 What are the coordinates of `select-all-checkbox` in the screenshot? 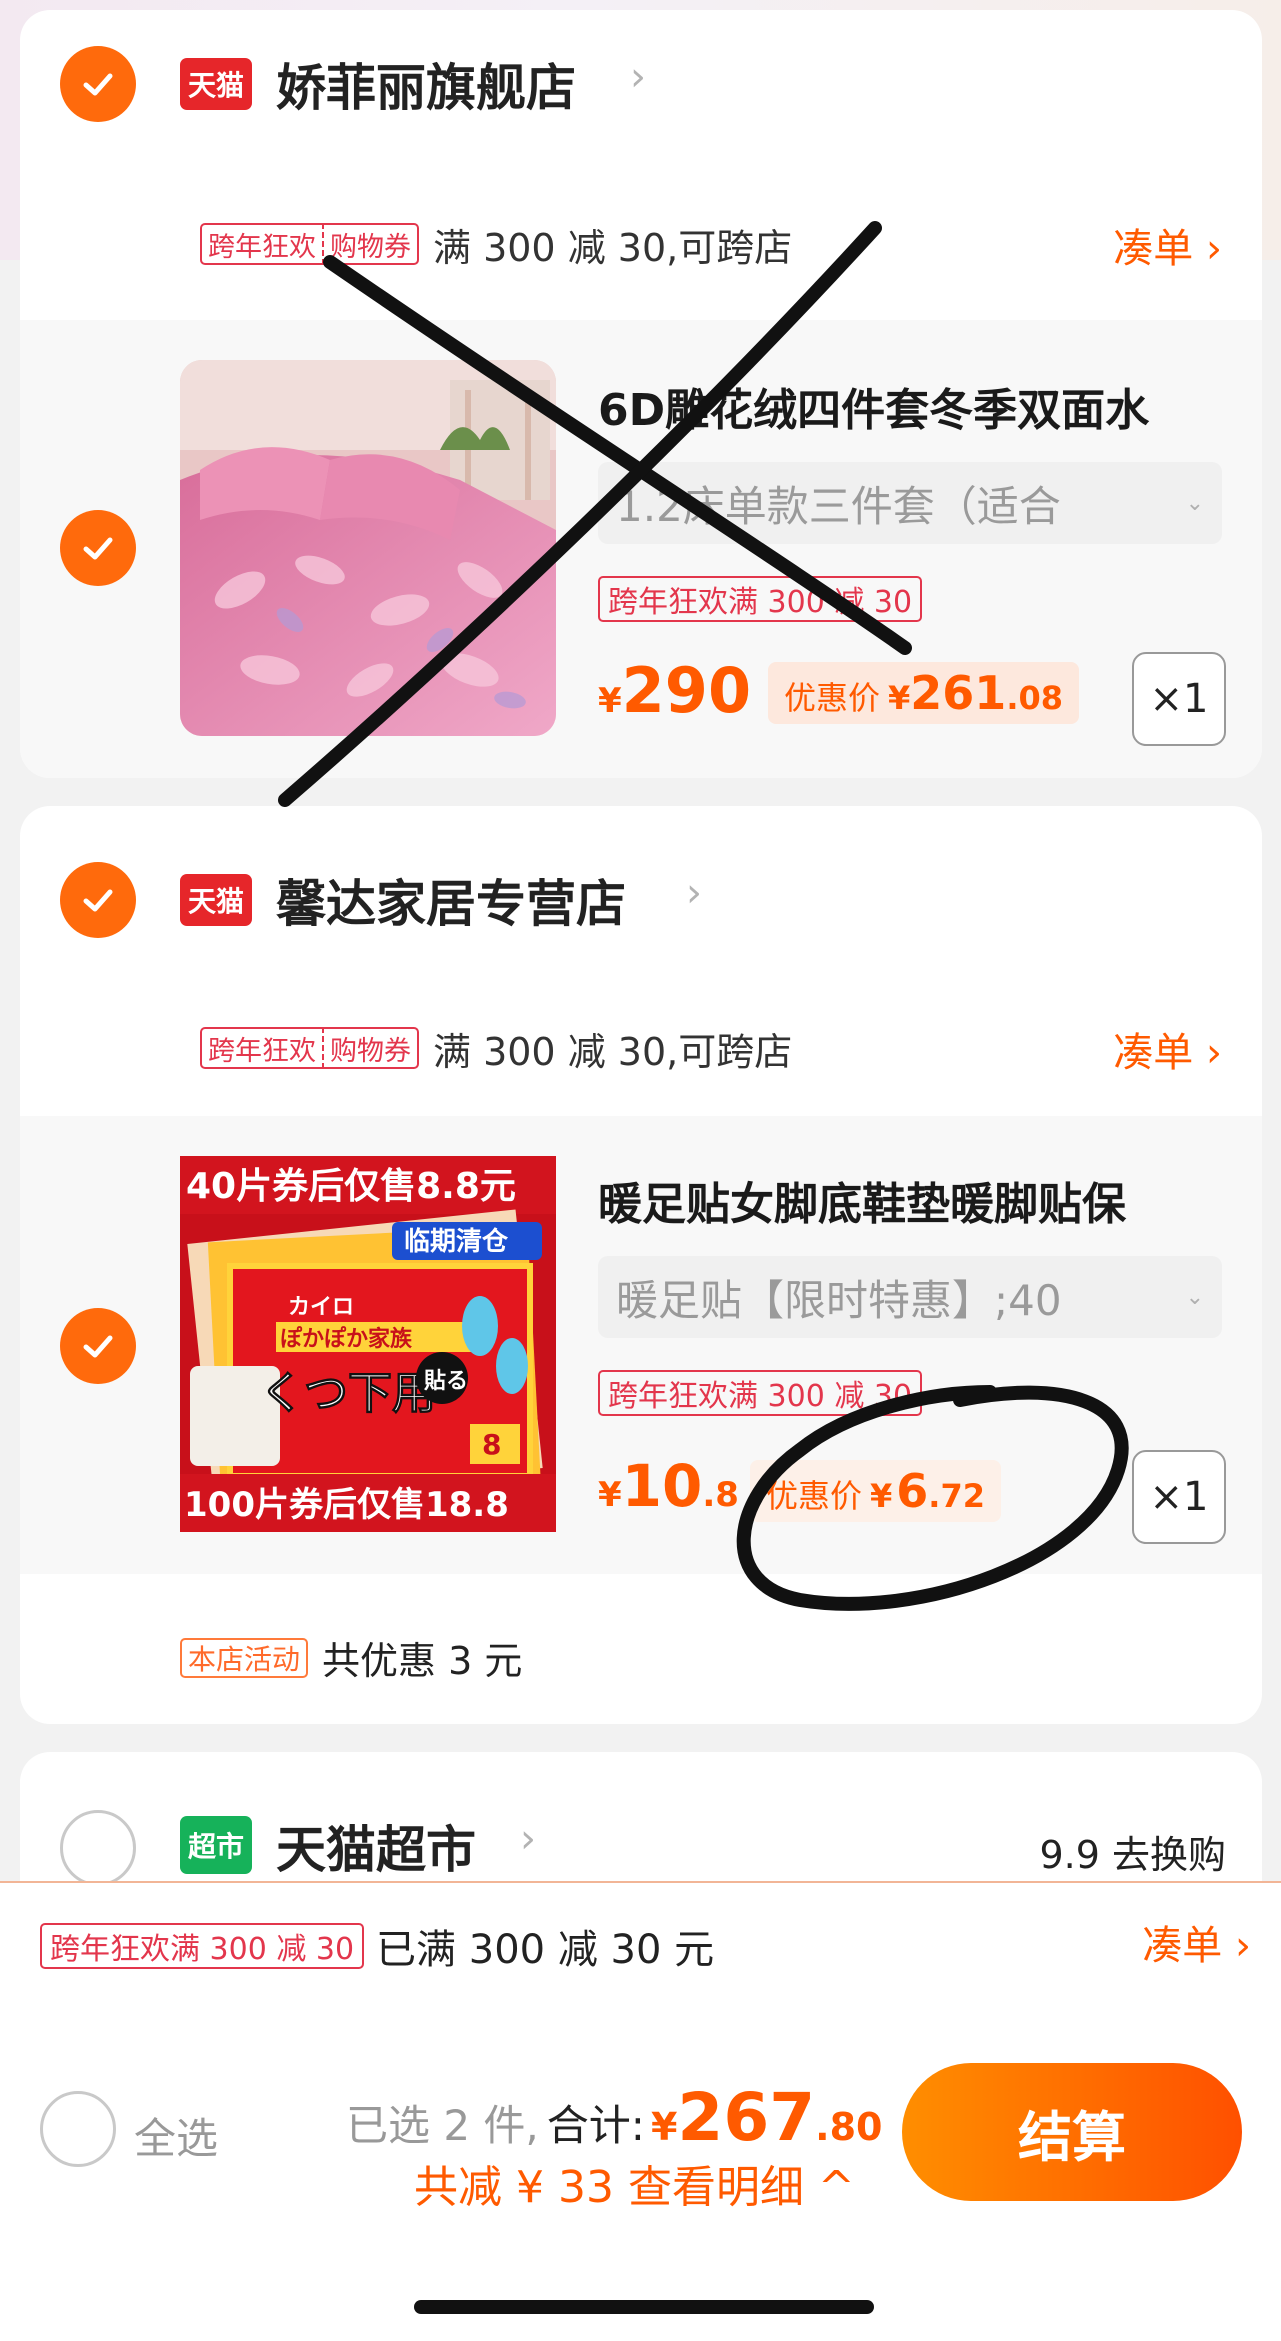 It's located at (78, 2129).